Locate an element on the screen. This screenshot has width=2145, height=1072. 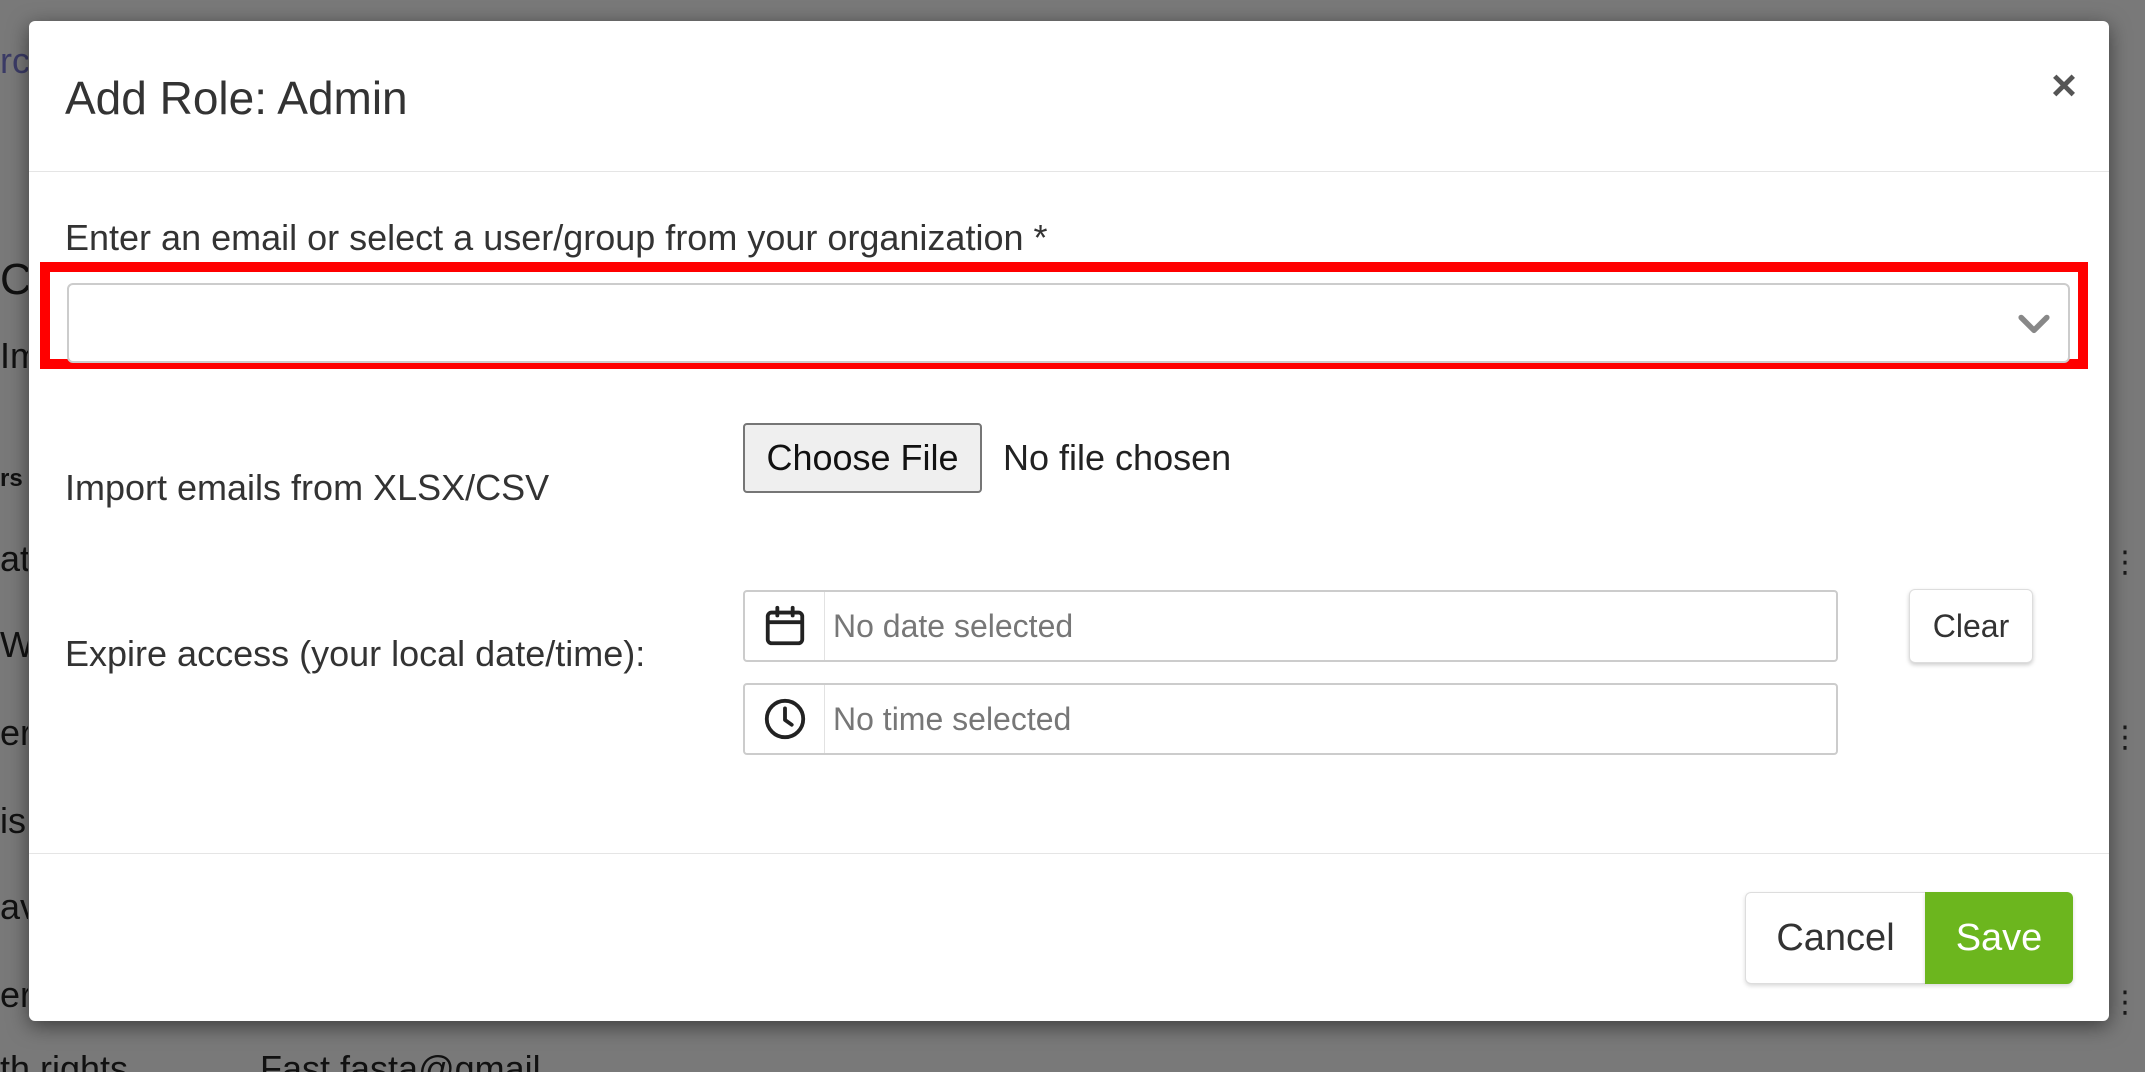
date-picker-group is located at coordinates (1290, 626).